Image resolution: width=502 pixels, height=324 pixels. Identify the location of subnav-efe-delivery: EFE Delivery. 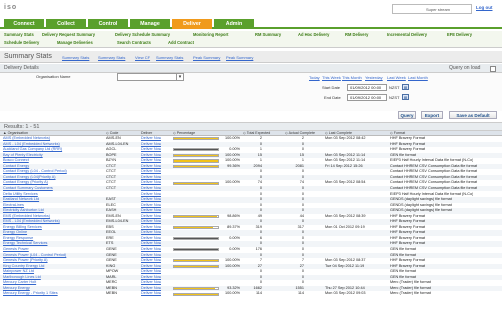
(459, 34).